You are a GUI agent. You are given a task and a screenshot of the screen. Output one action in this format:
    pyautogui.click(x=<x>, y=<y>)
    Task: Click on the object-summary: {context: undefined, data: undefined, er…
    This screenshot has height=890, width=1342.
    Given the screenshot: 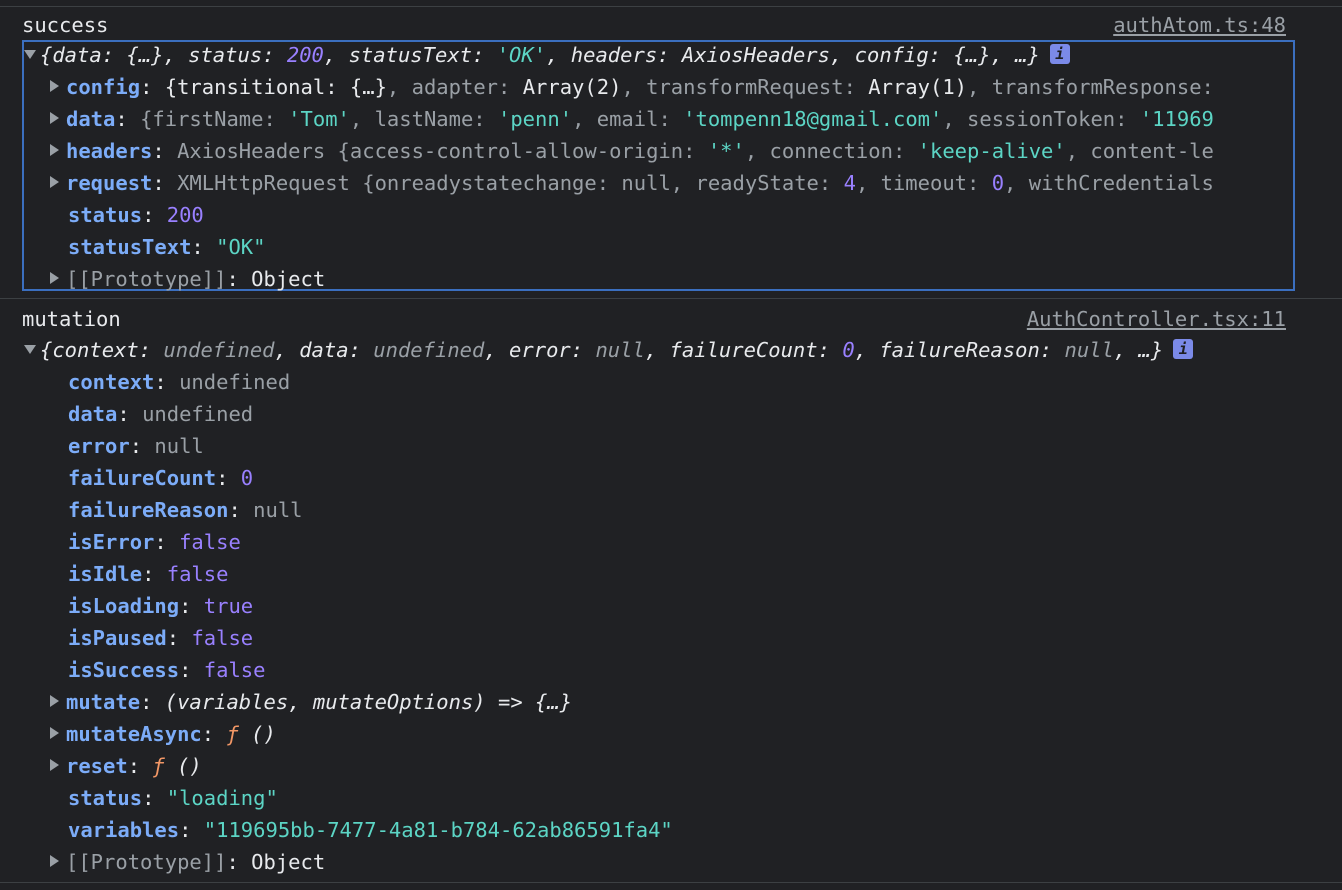 What is the action you would take?
    pyautogui.click(x=609, y=350)
    